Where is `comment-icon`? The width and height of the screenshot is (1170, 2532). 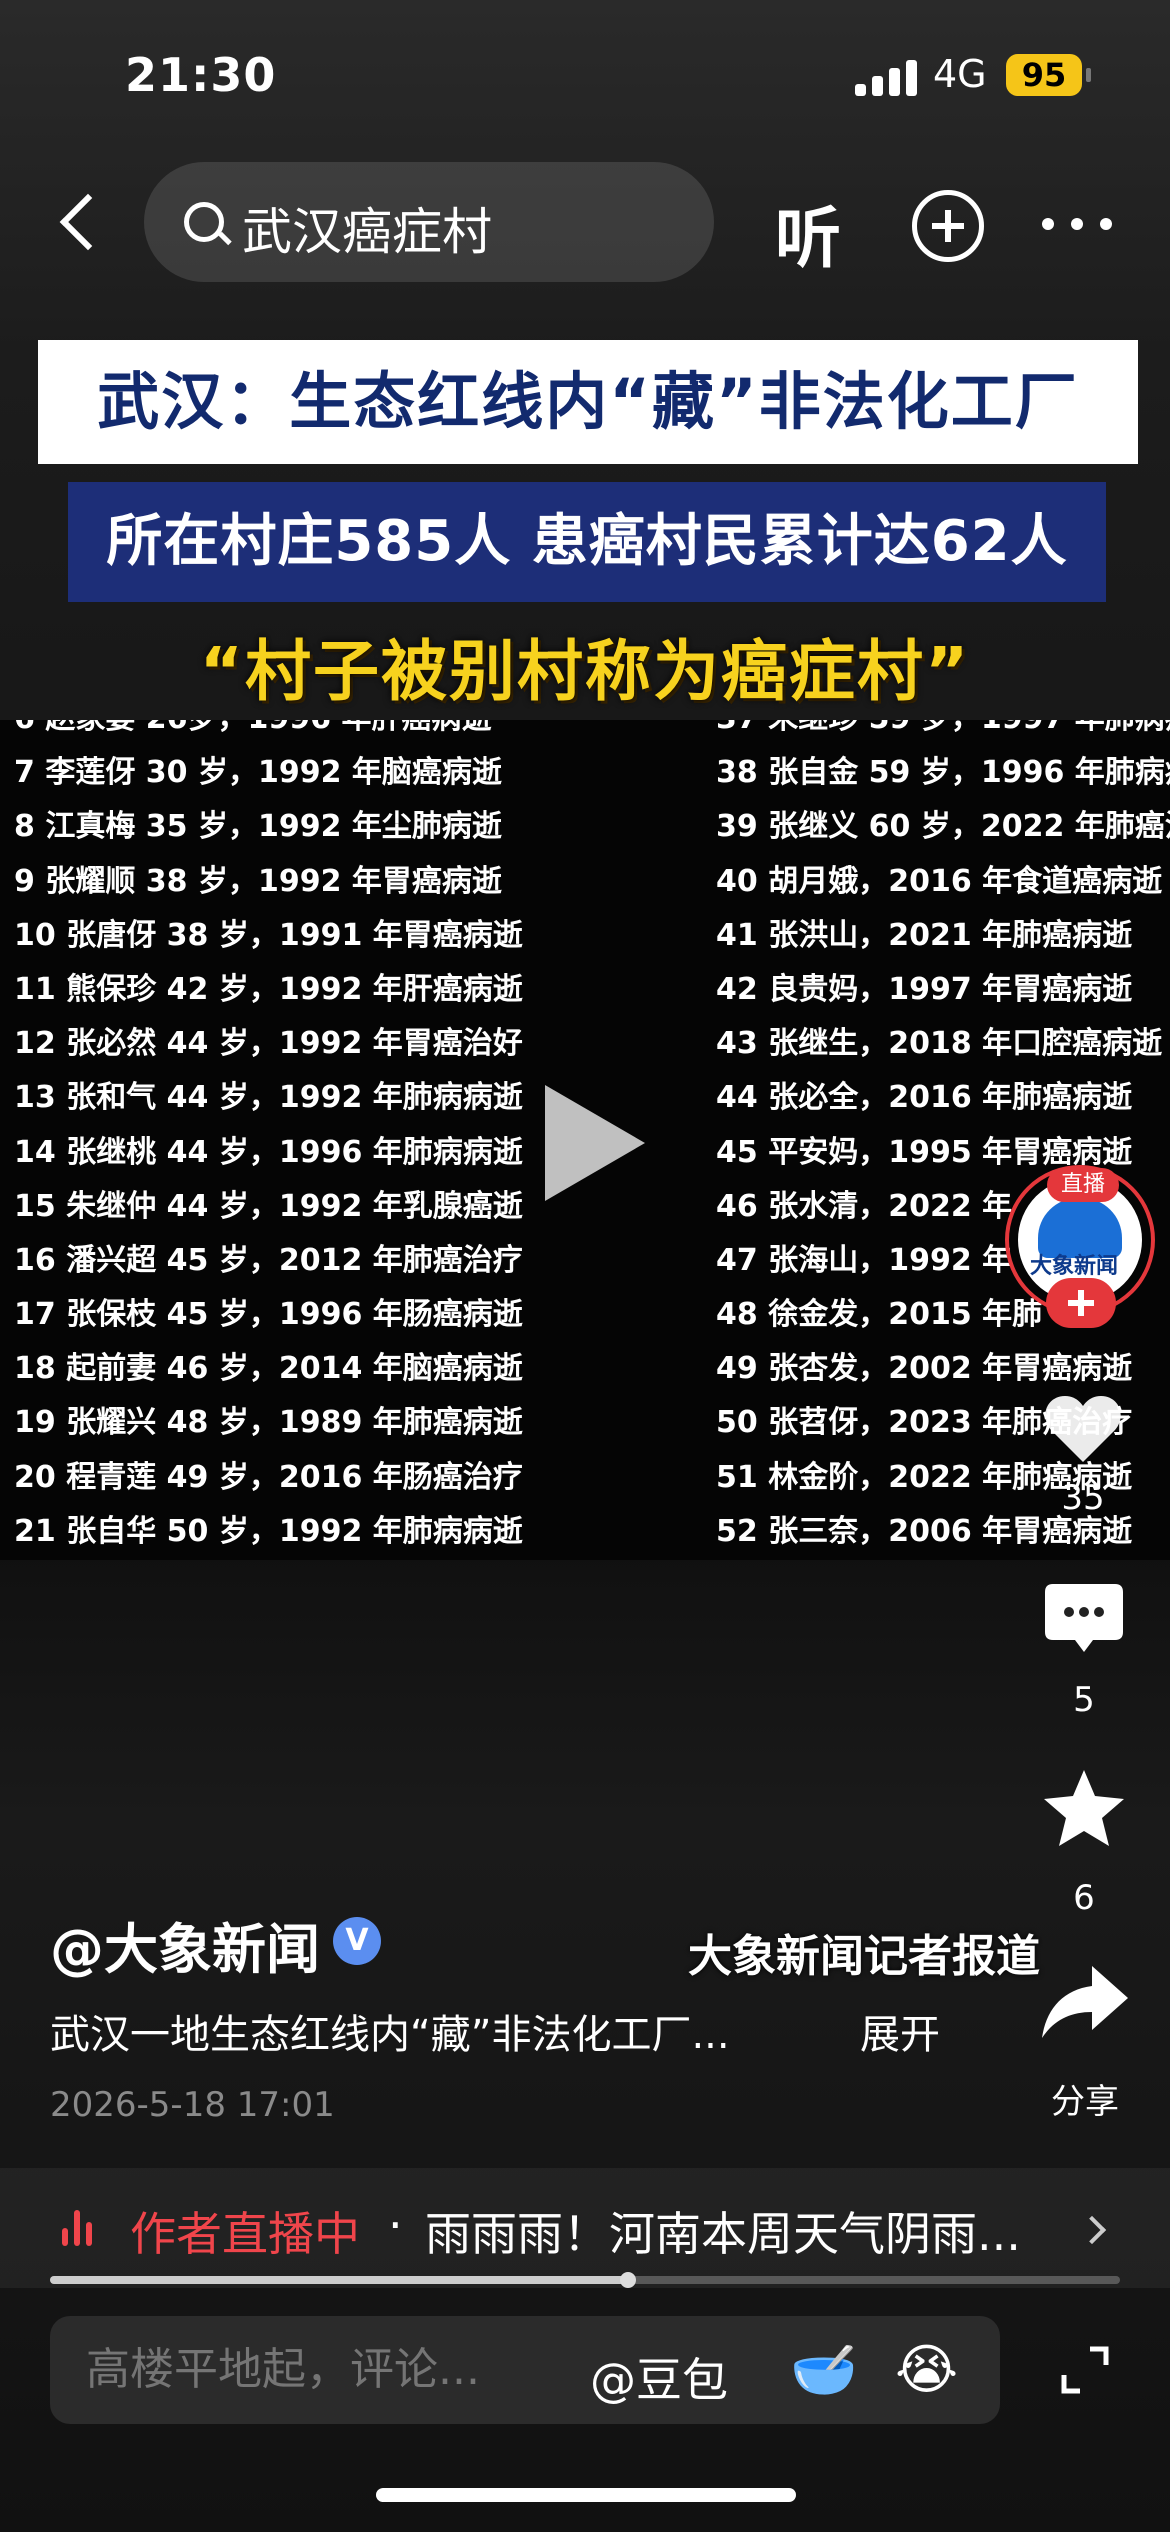
comment-icon is located at coordinates (1084, 1618).